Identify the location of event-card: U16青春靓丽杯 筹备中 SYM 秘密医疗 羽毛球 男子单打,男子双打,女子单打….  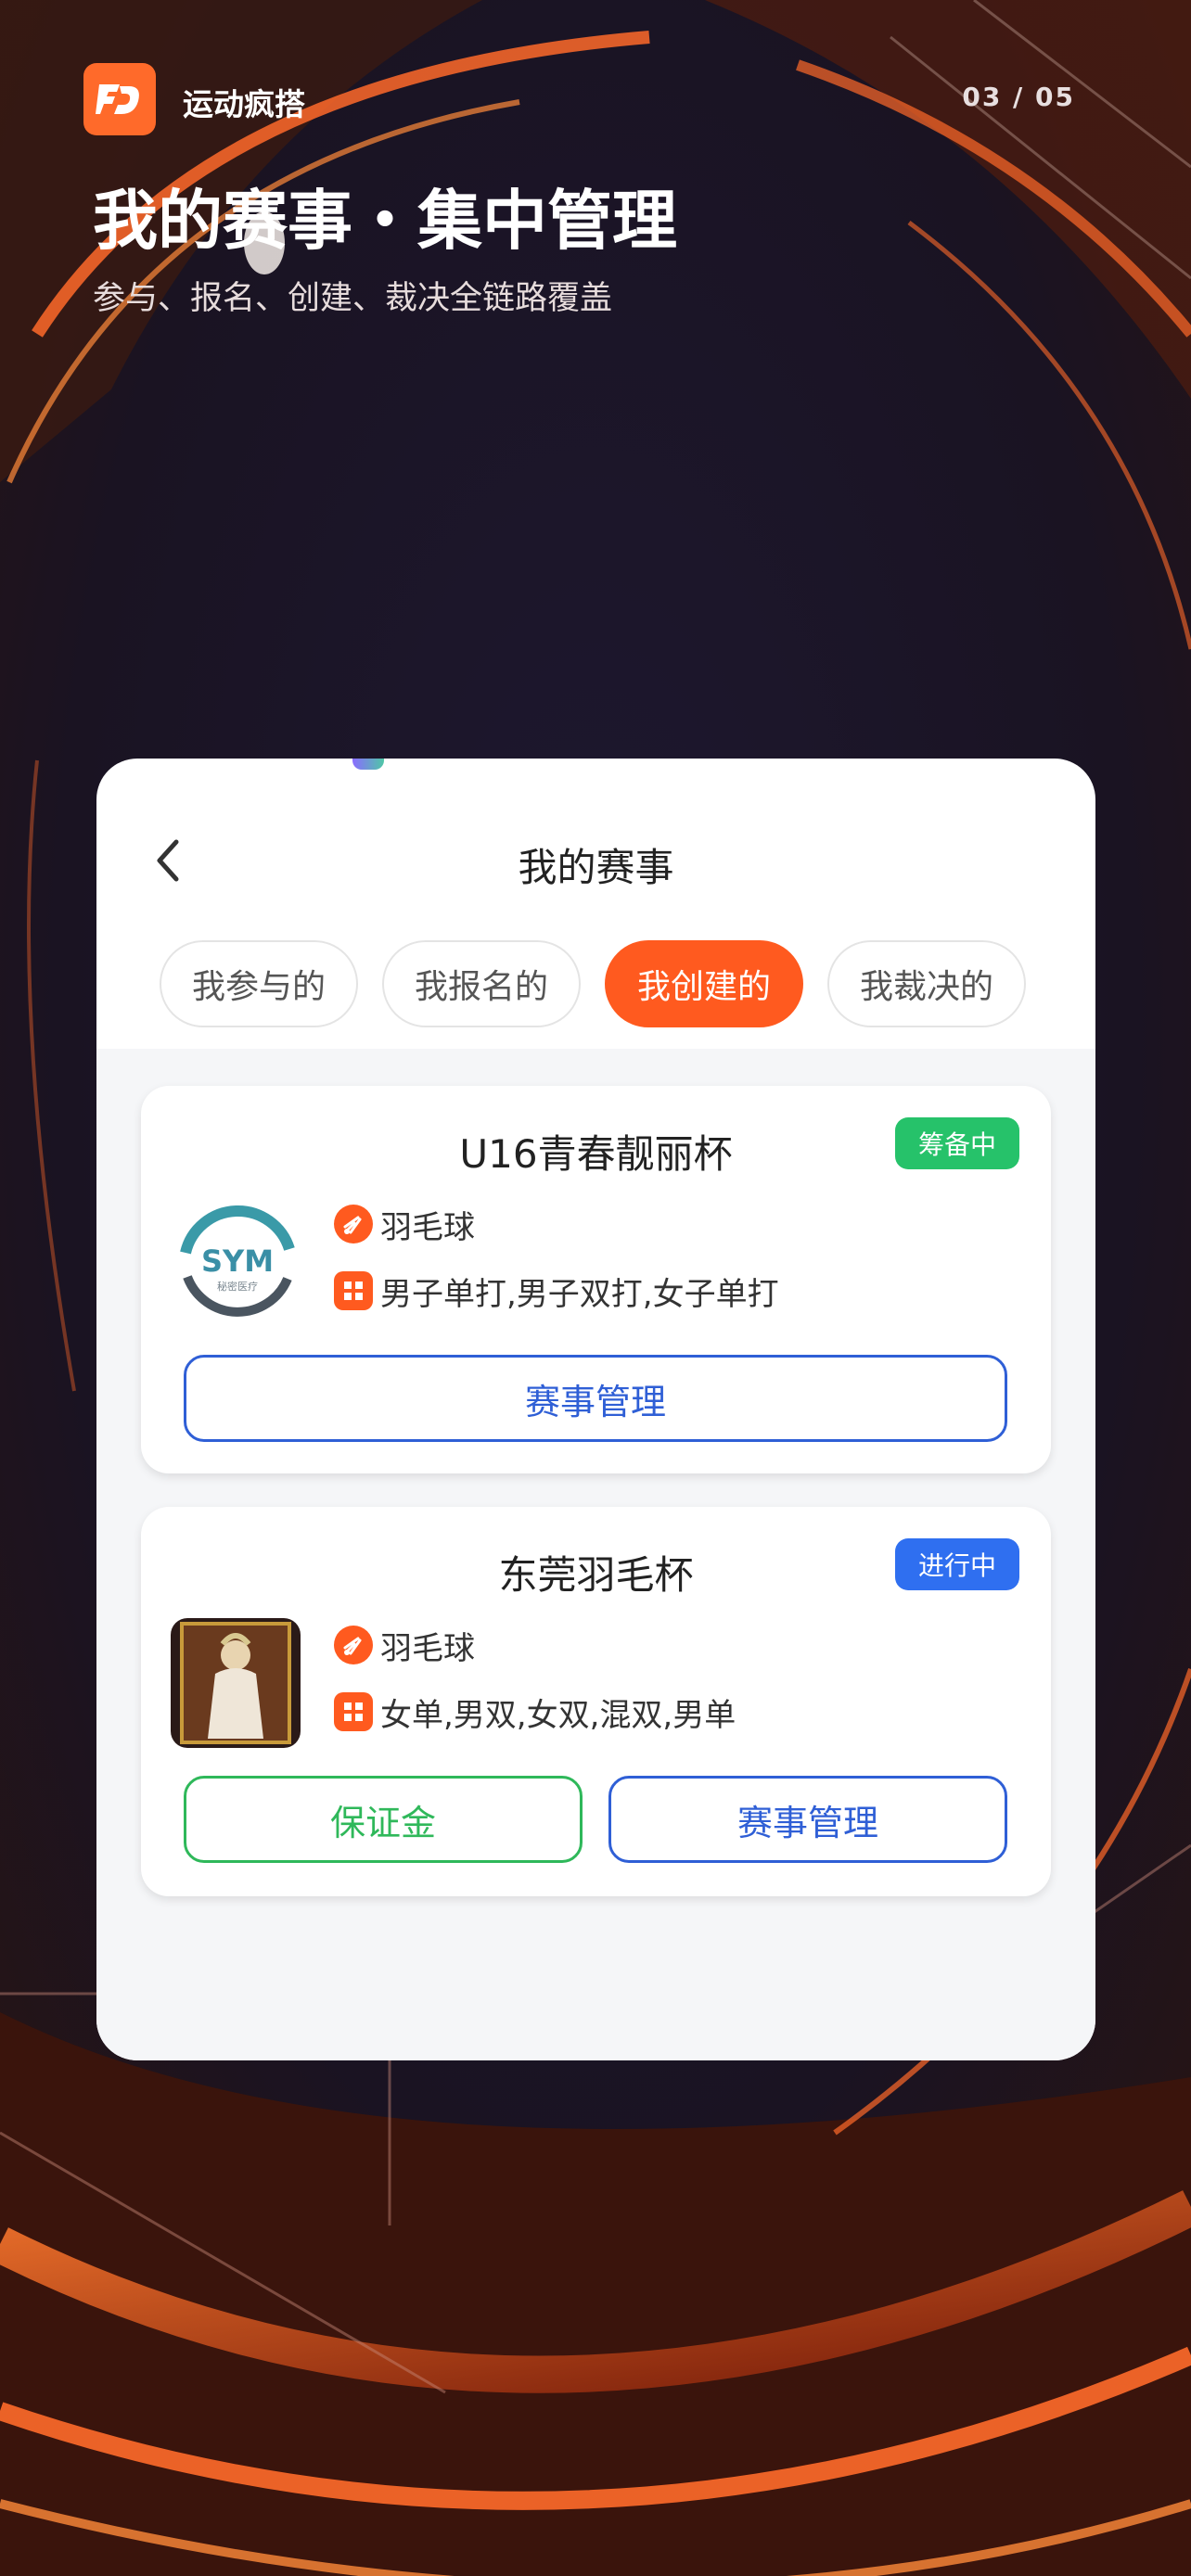
(596, 1279).